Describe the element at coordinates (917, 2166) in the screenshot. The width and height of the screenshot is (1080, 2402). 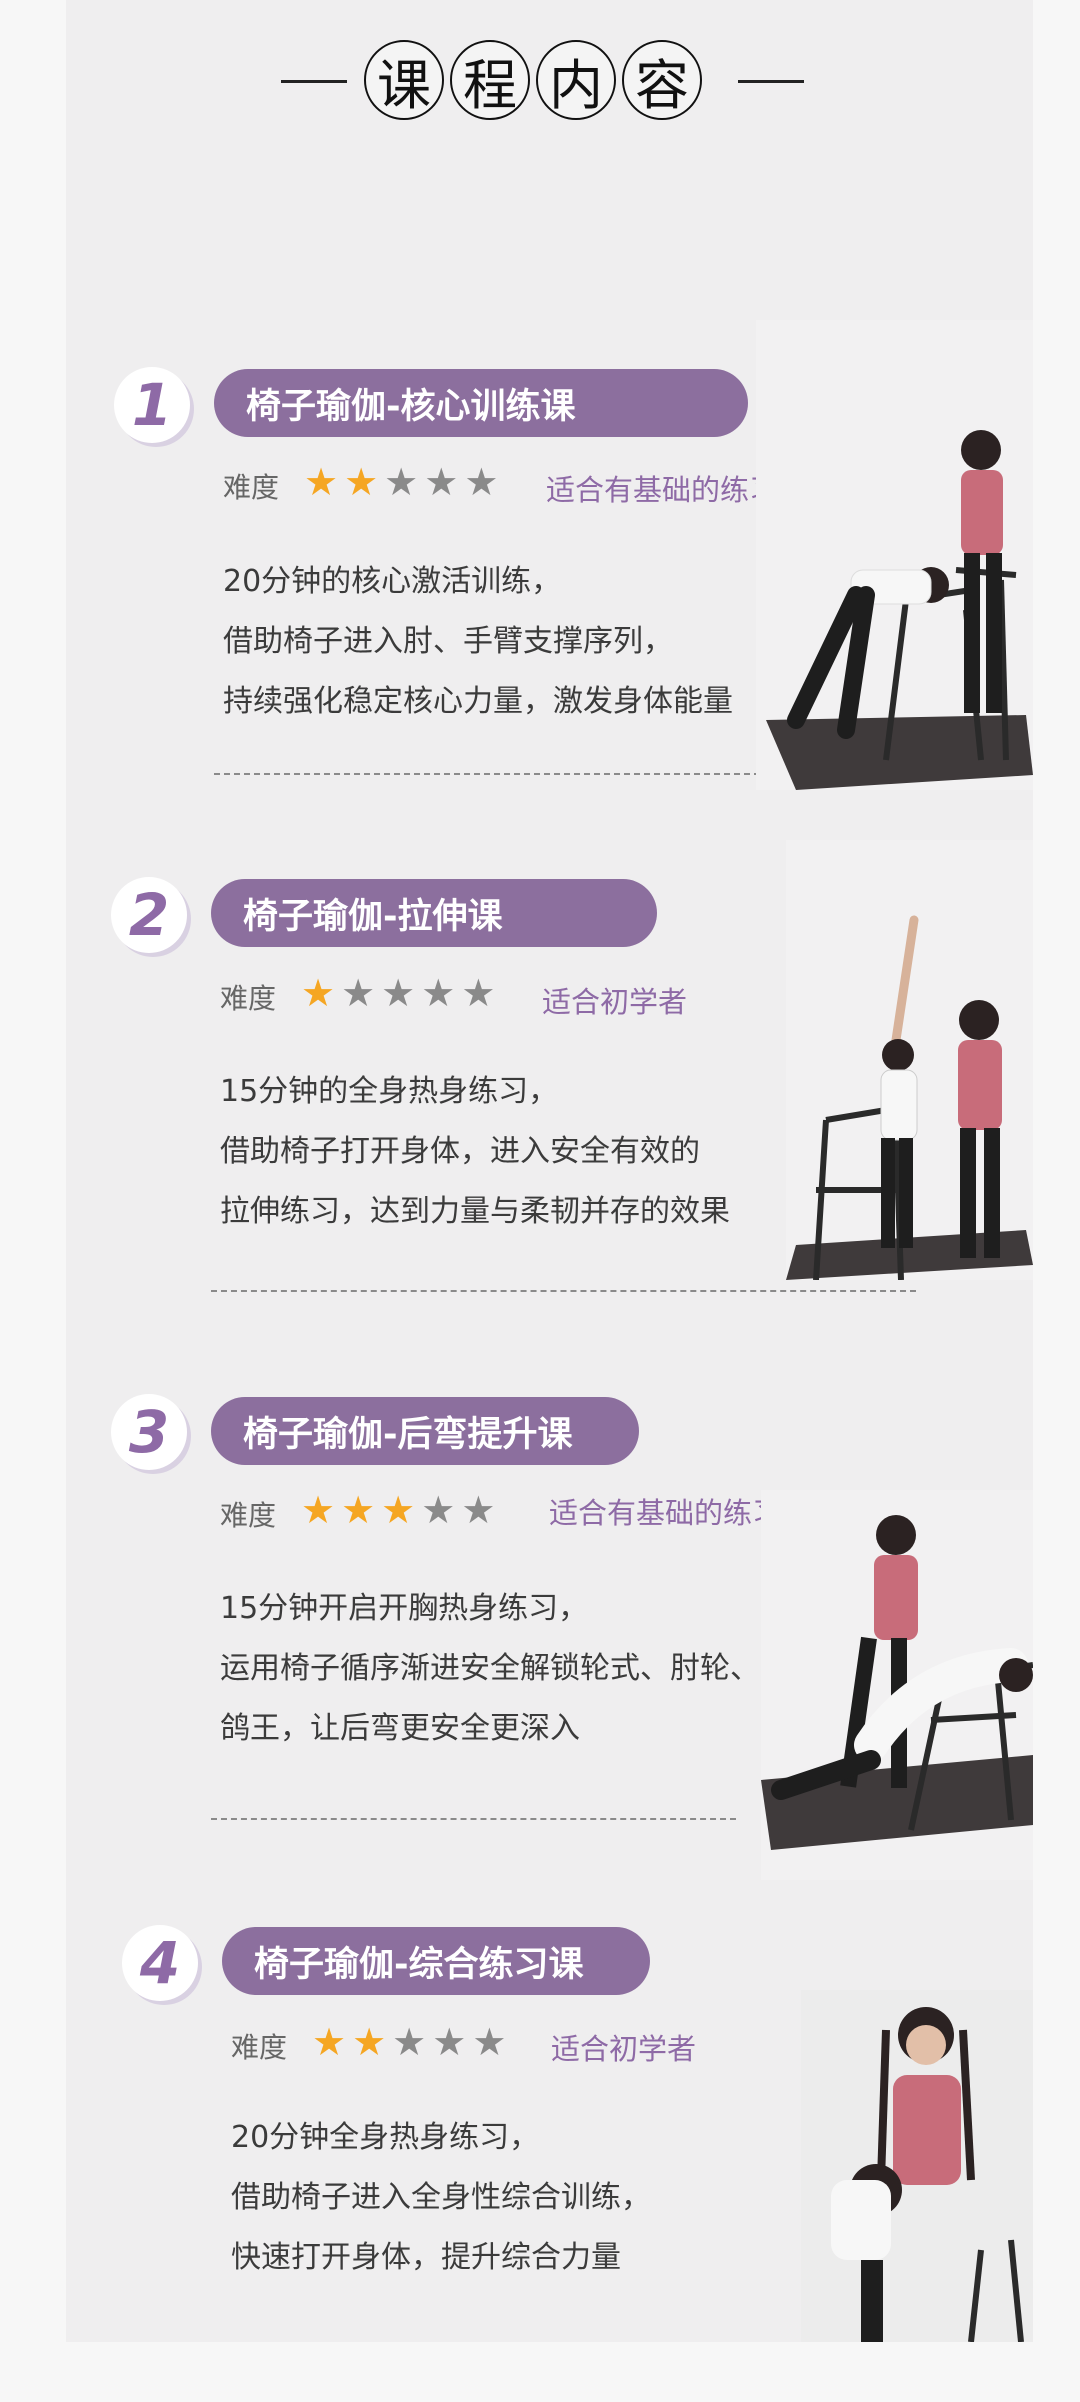
I see `yoga-combined-photo` at that location.